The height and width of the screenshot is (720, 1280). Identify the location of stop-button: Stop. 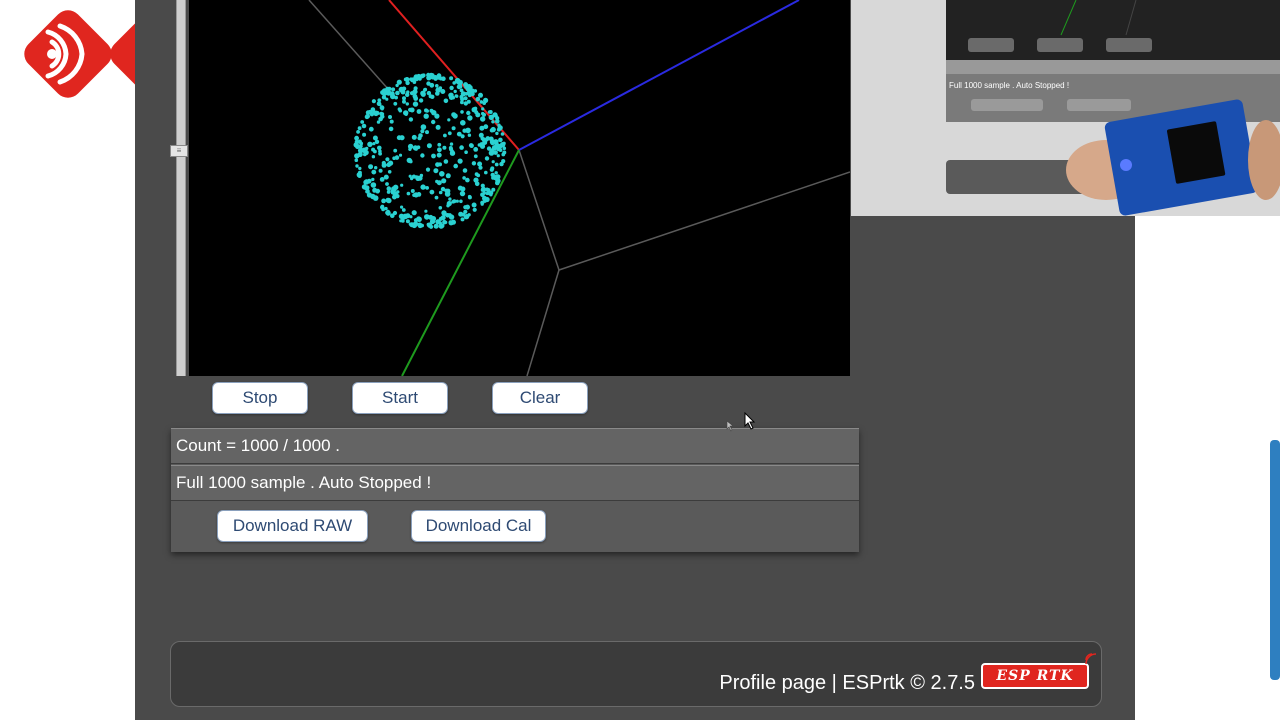
(260, 398).